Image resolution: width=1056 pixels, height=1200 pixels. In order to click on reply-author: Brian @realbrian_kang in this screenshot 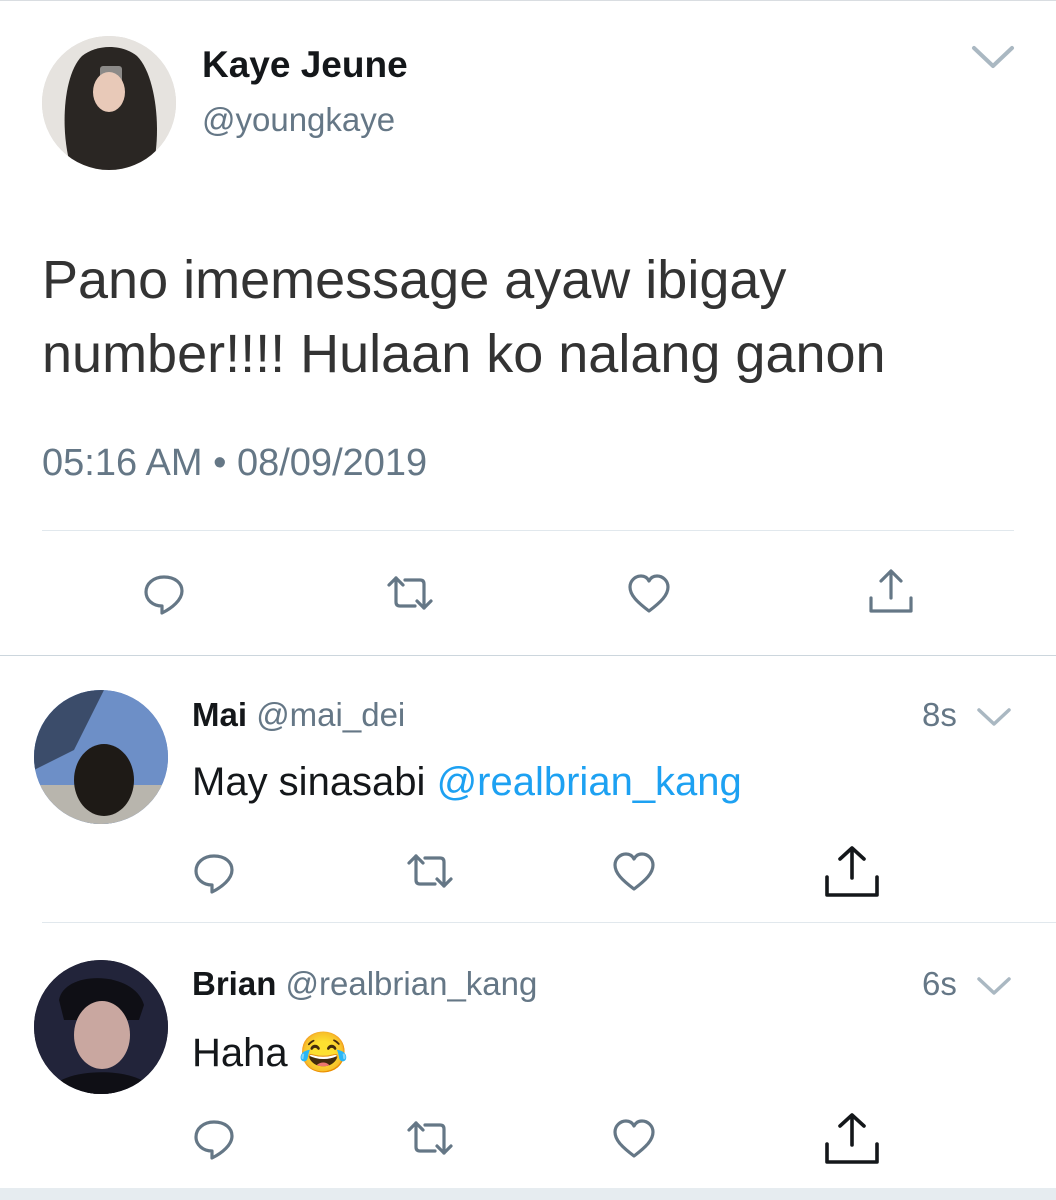, I will do `click(364, 984)`.